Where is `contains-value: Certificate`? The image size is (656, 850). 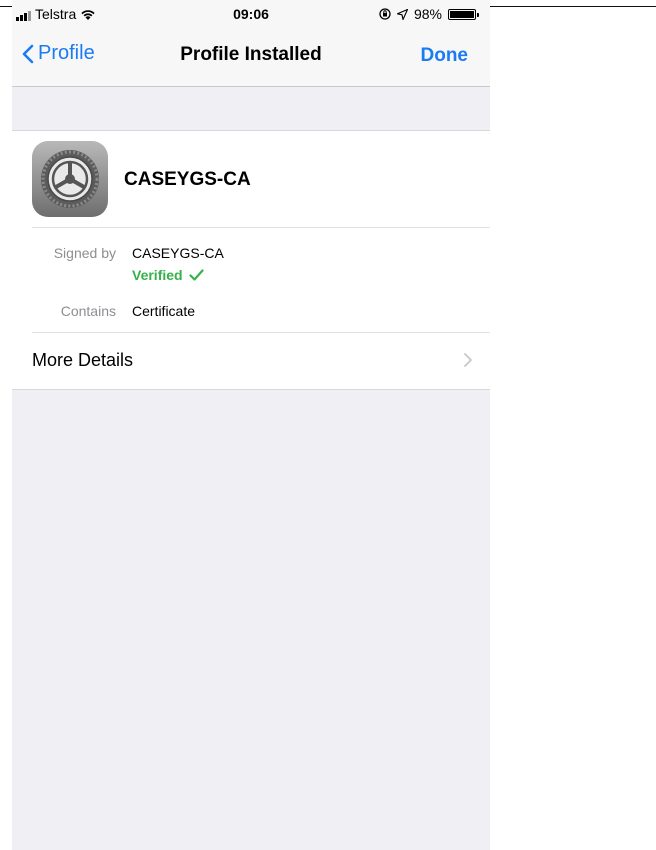 contains-value: Certificate is located at coordinates (164, 311).